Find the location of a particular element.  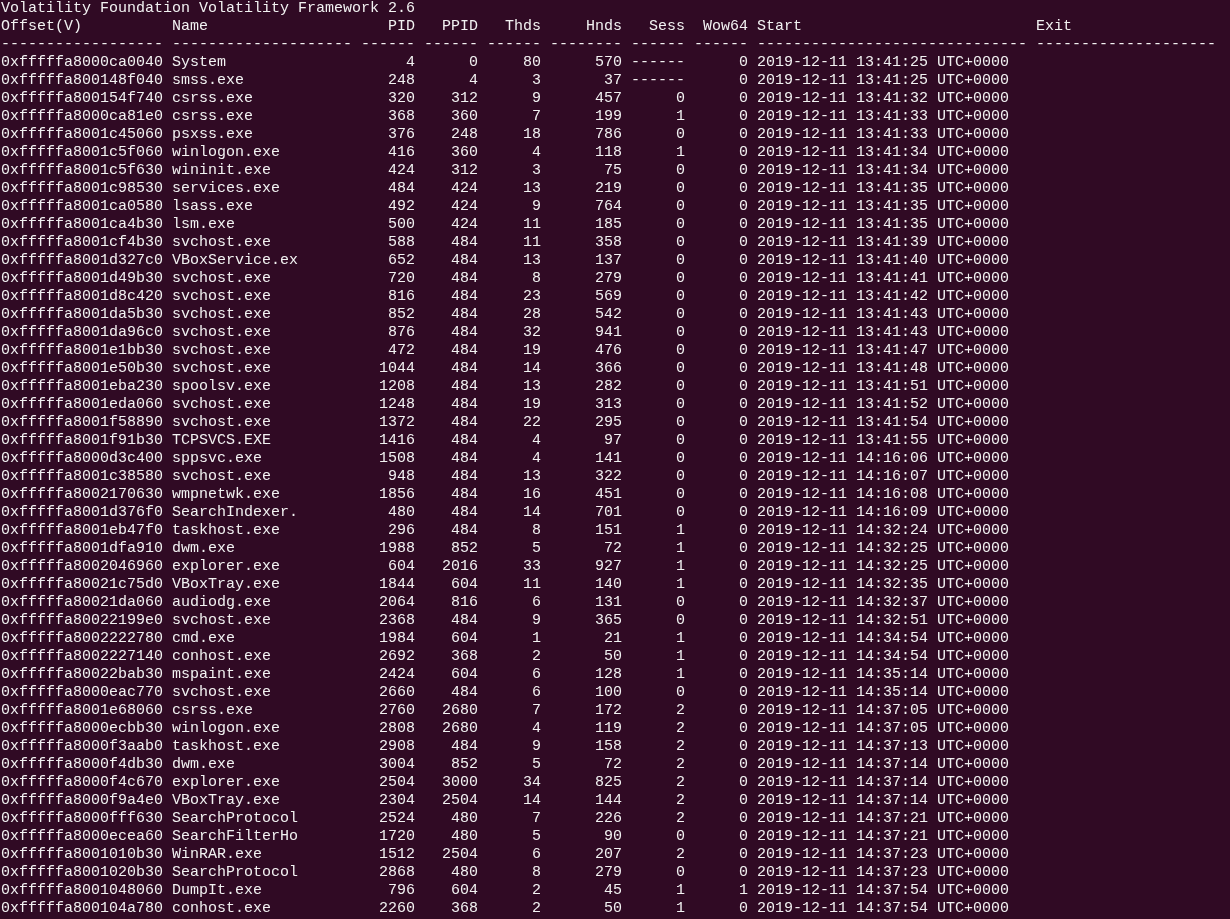

table-cell: ------ is located at coordinates (658, 62).